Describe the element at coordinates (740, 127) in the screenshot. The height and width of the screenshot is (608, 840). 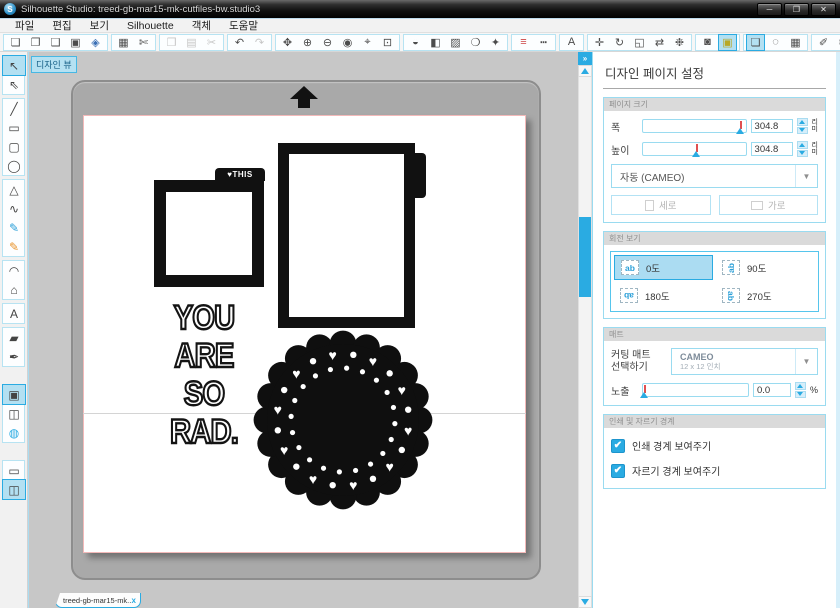
I see `width-slider-handle` at that location.